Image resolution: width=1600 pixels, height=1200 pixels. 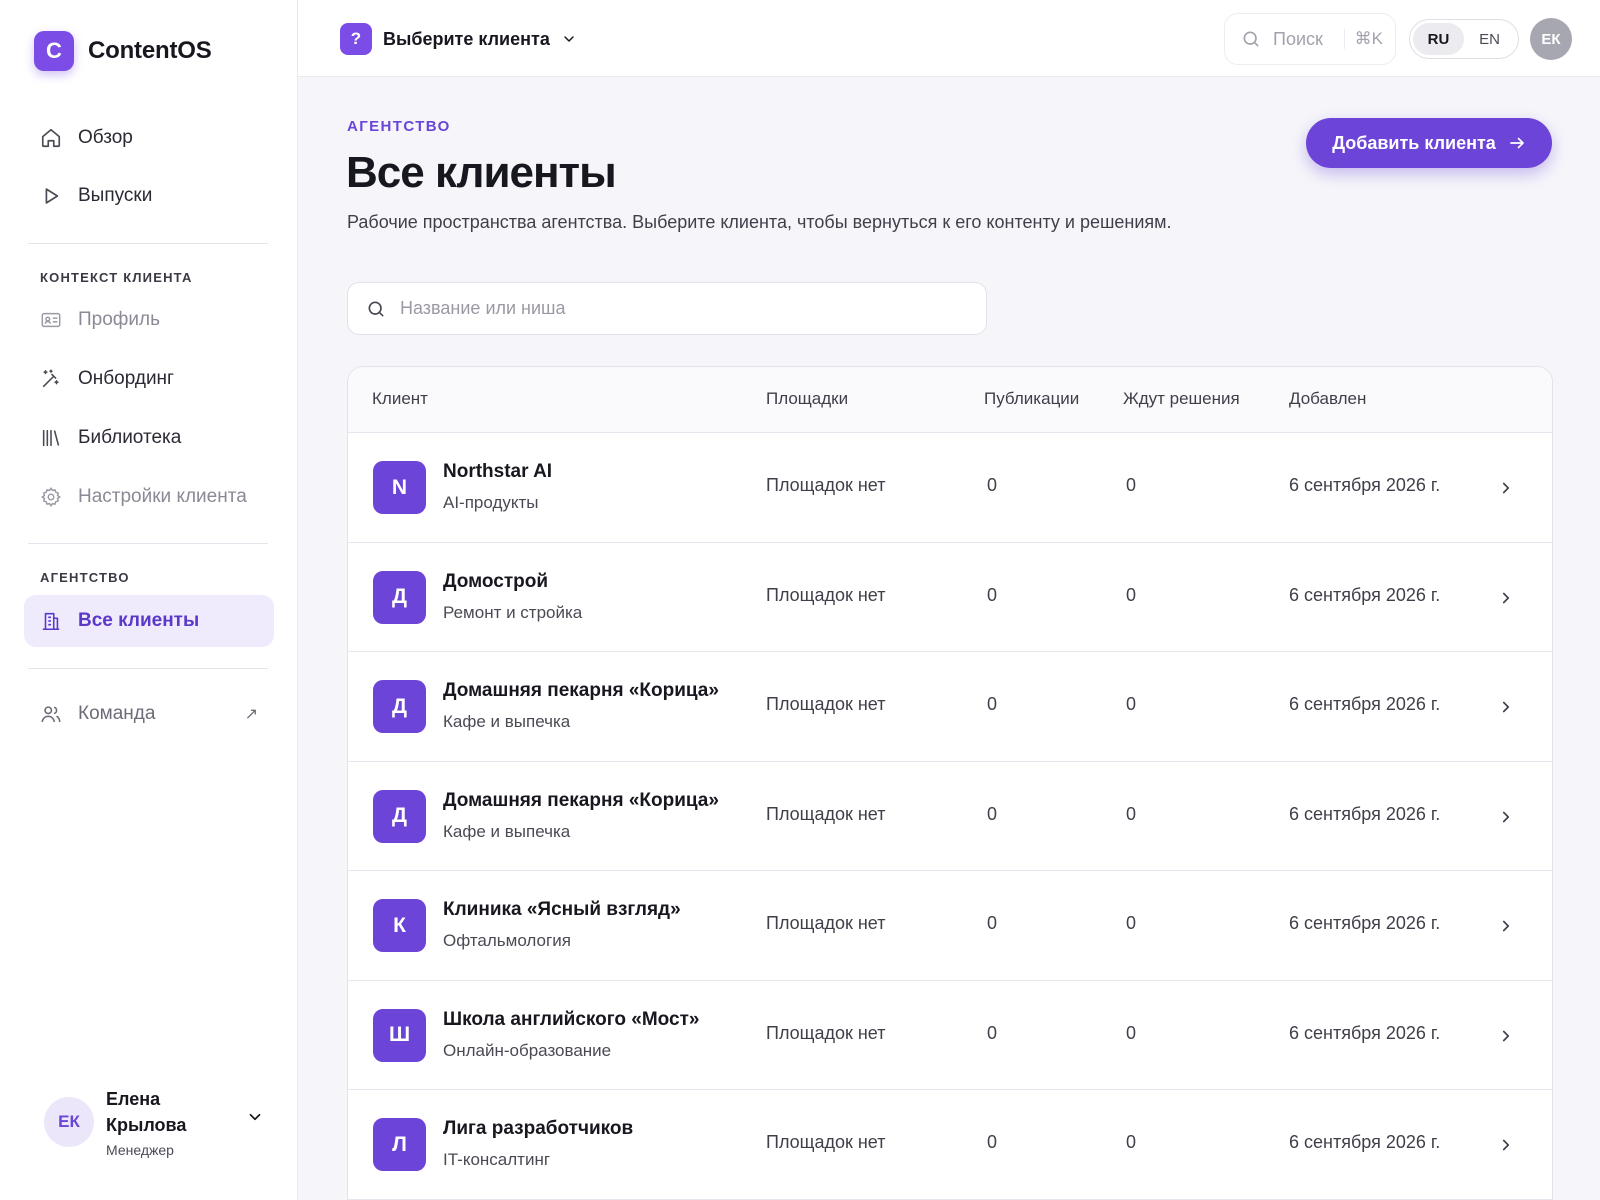 I want to click on sidebar-item-client-settings: Настройки клиента, so click(x=149, y=497).